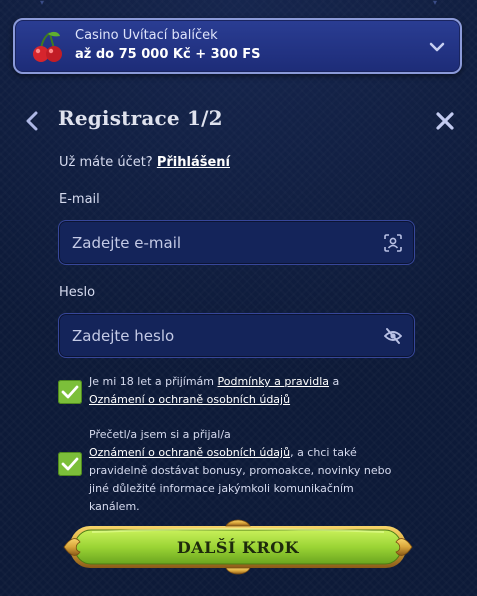  I want to click on privacy-link-2: Oznámení o ochraně osobních údajů, so click(189, 452).